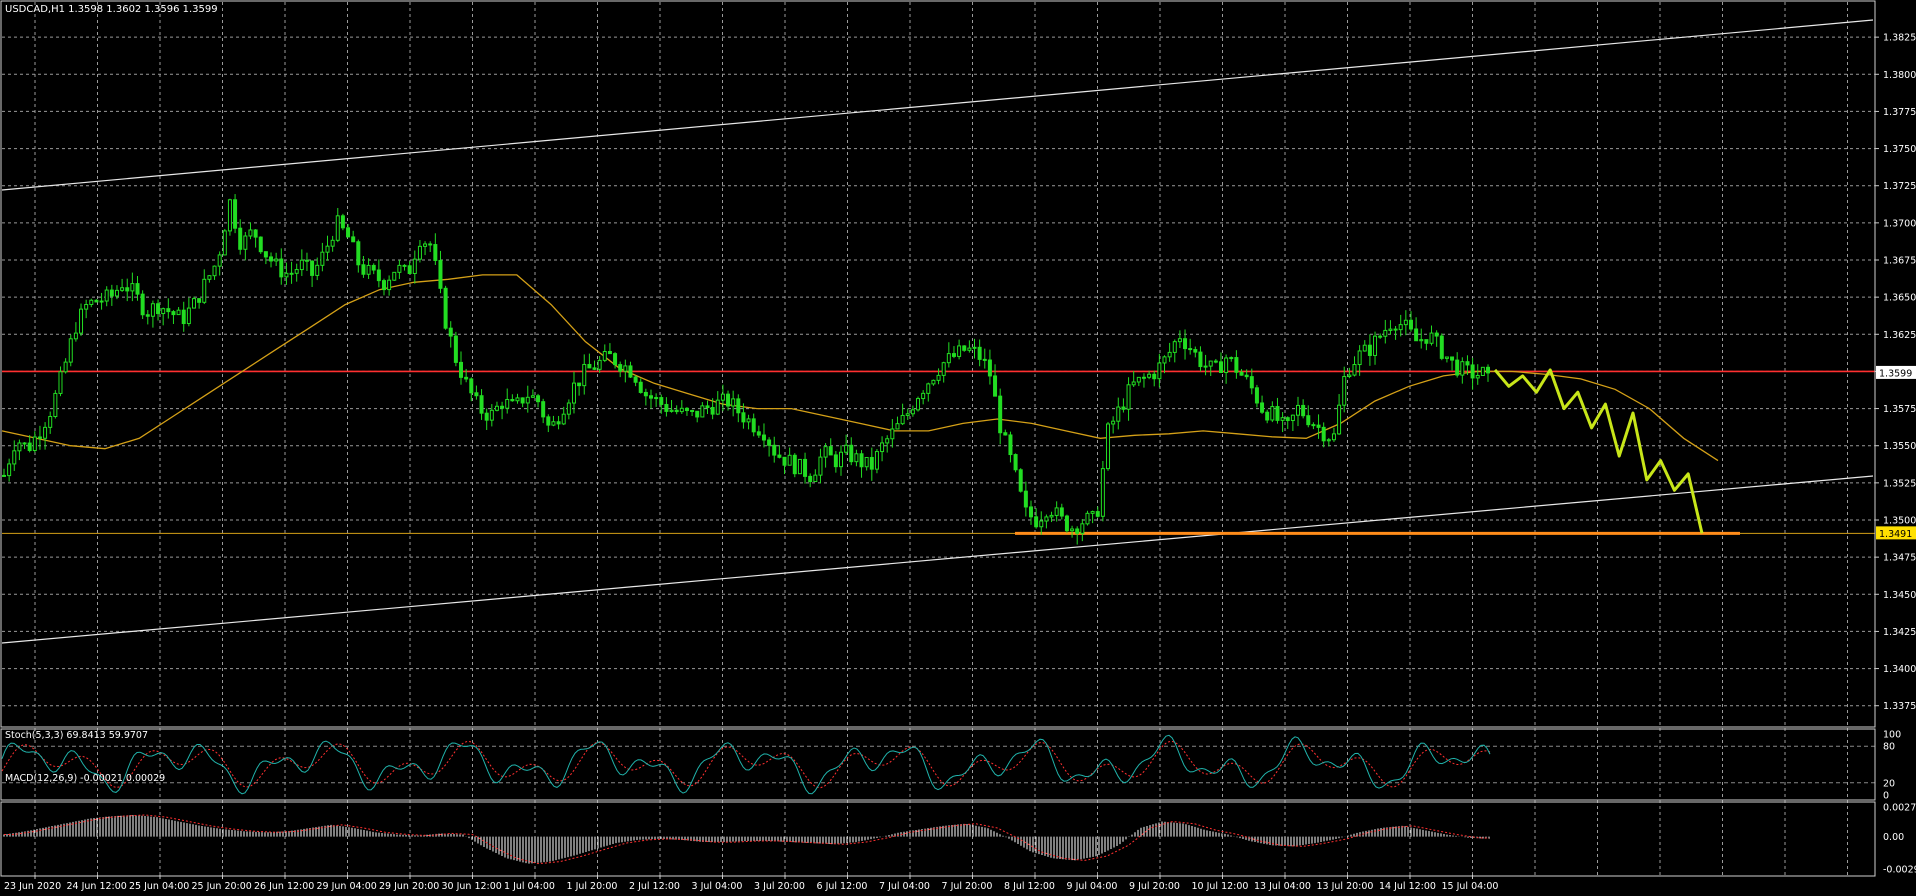 Image resolution: width=1916 pixels, height=896 pixels. I want to click on y-tick-label: 1.3450, so click(1899, 595).